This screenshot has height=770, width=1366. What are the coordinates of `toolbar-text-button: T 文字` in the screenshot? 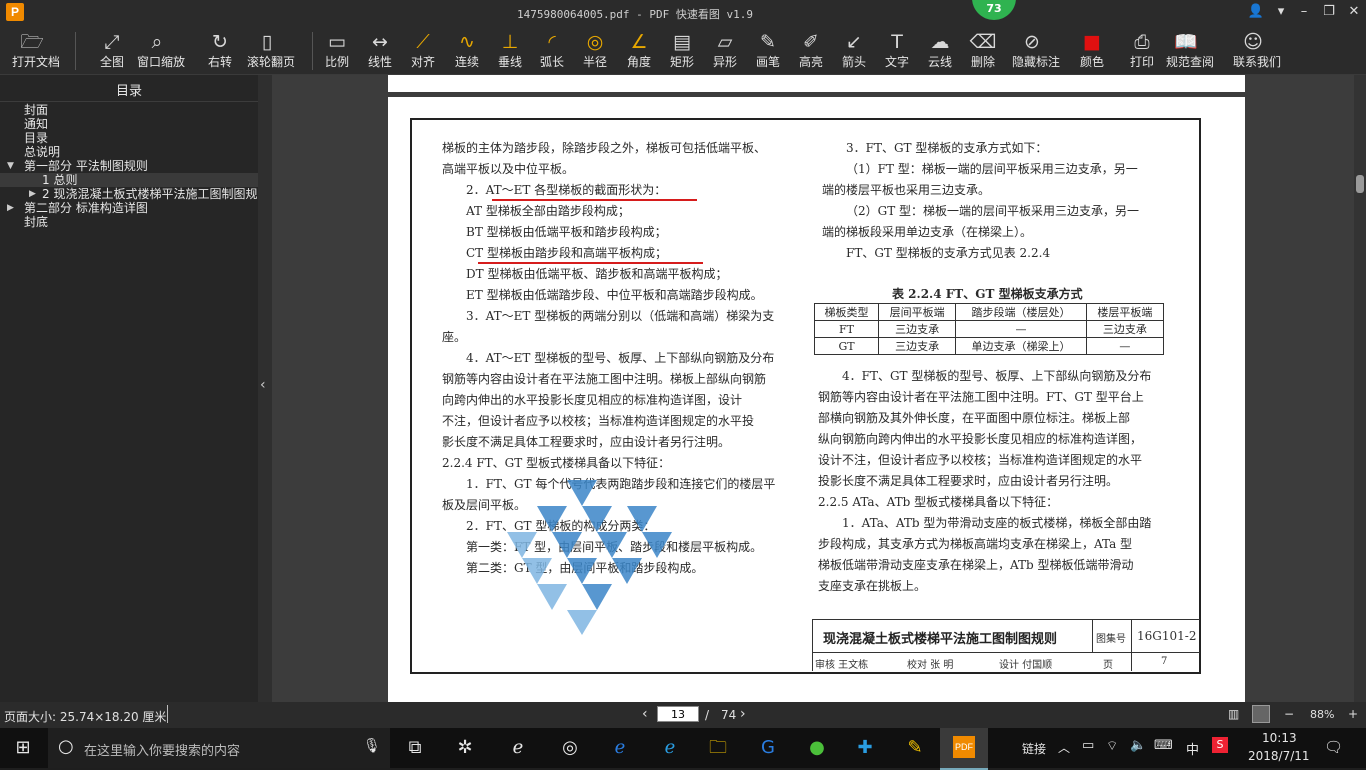 It's located at (897, 50).